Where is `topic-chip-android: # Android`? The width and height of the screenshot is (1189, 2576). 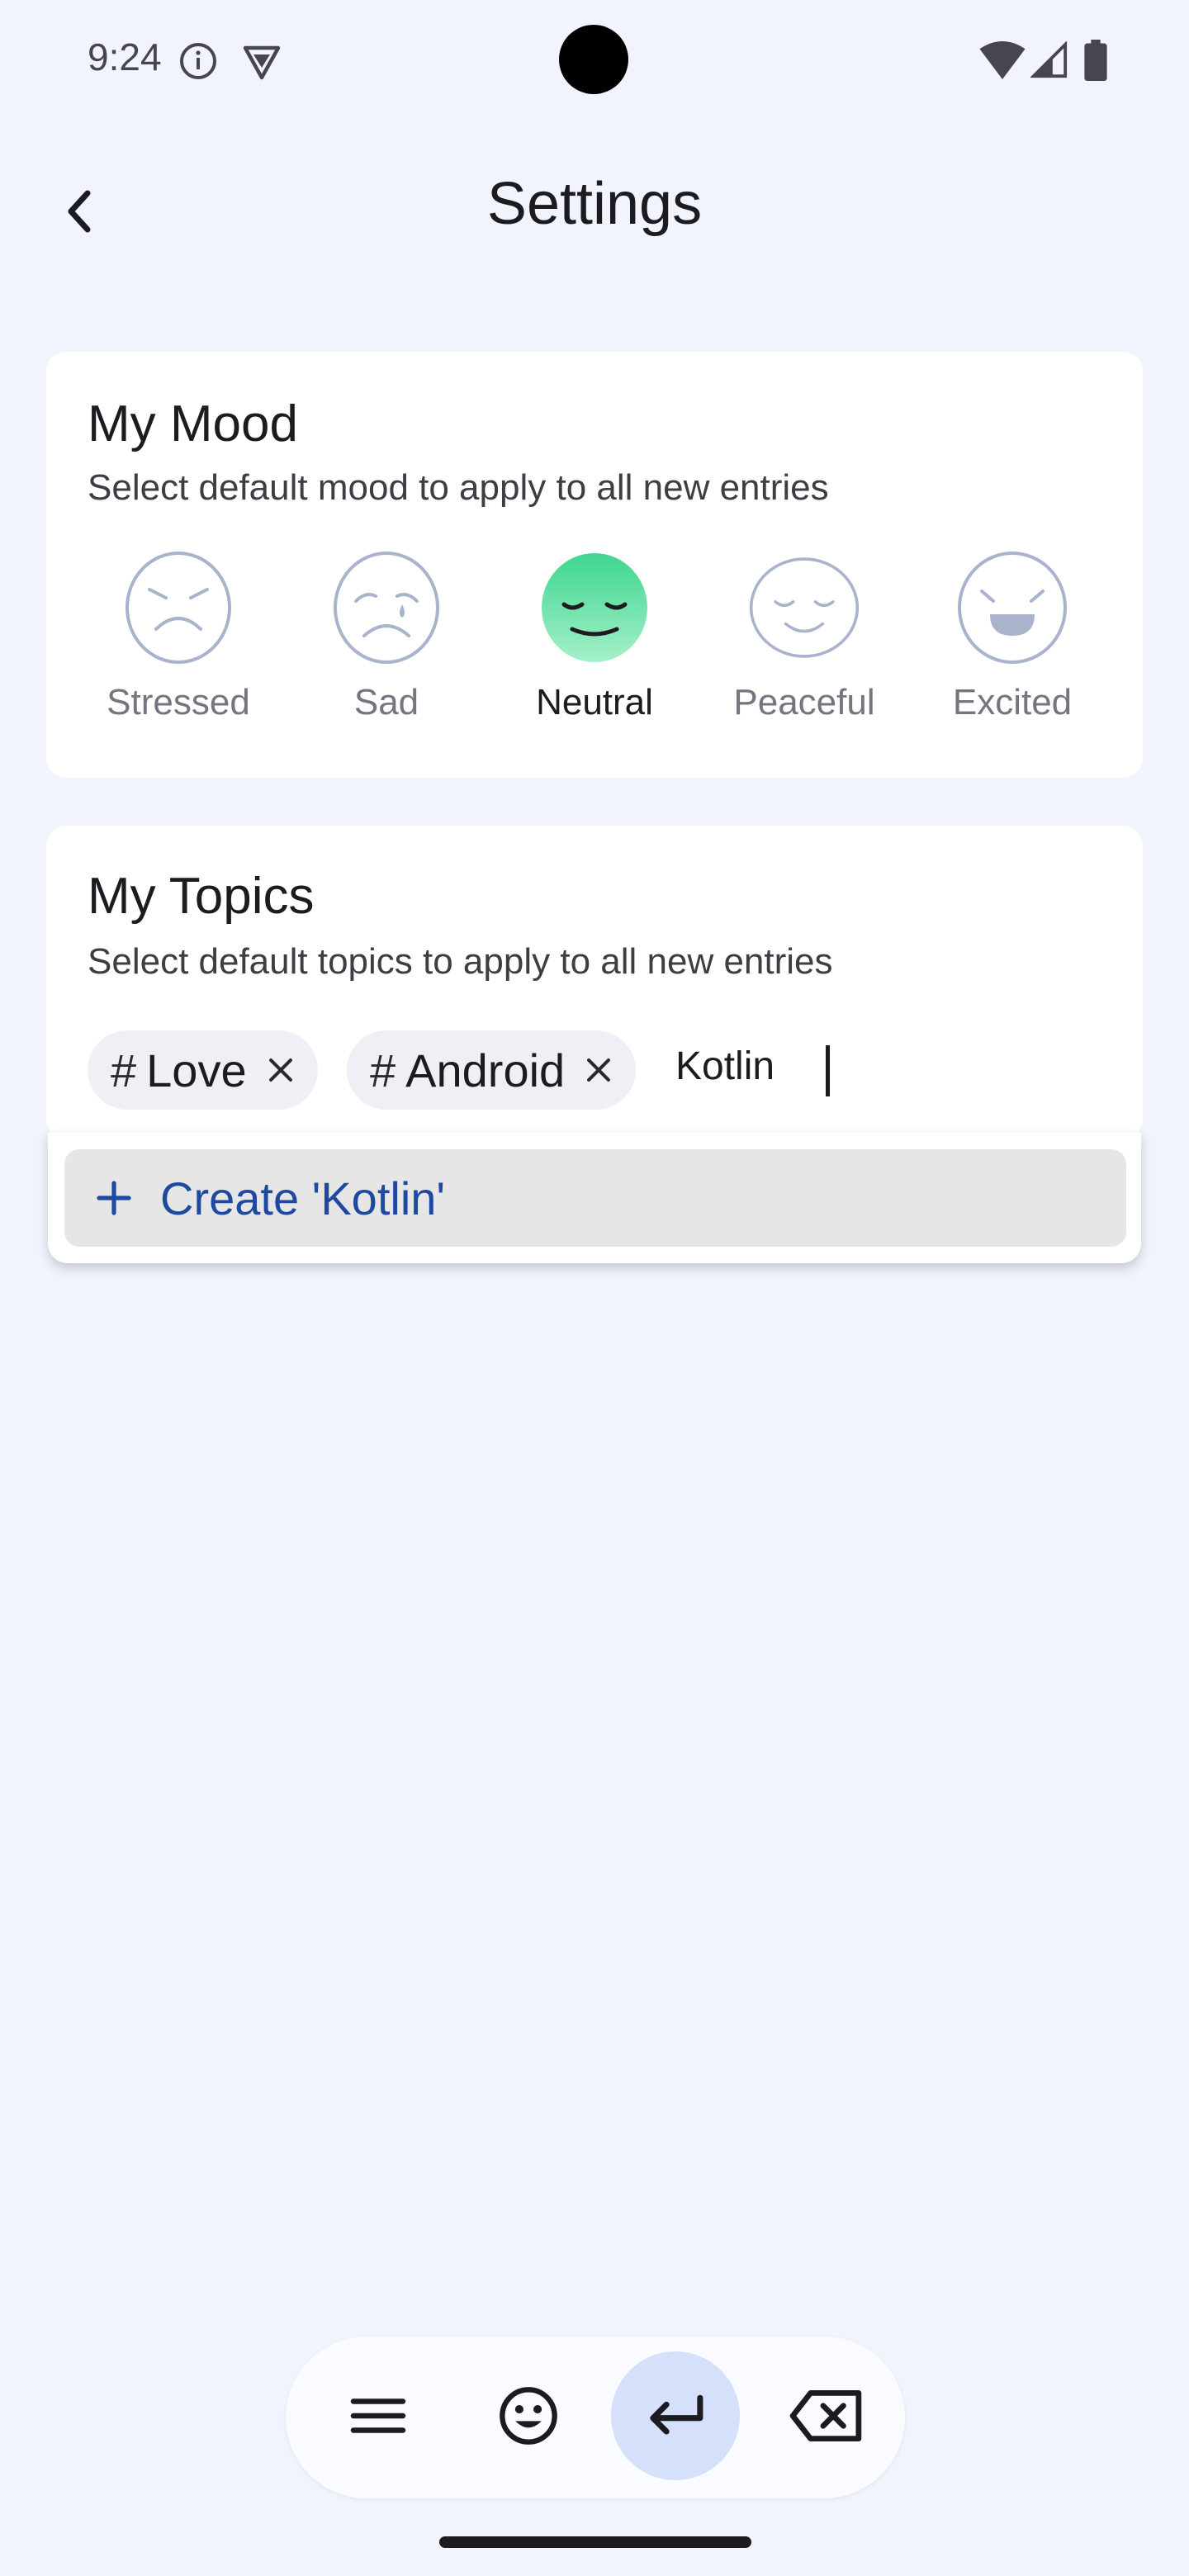 topic-chip-android: # Android is located at coordinates (492, 1070).